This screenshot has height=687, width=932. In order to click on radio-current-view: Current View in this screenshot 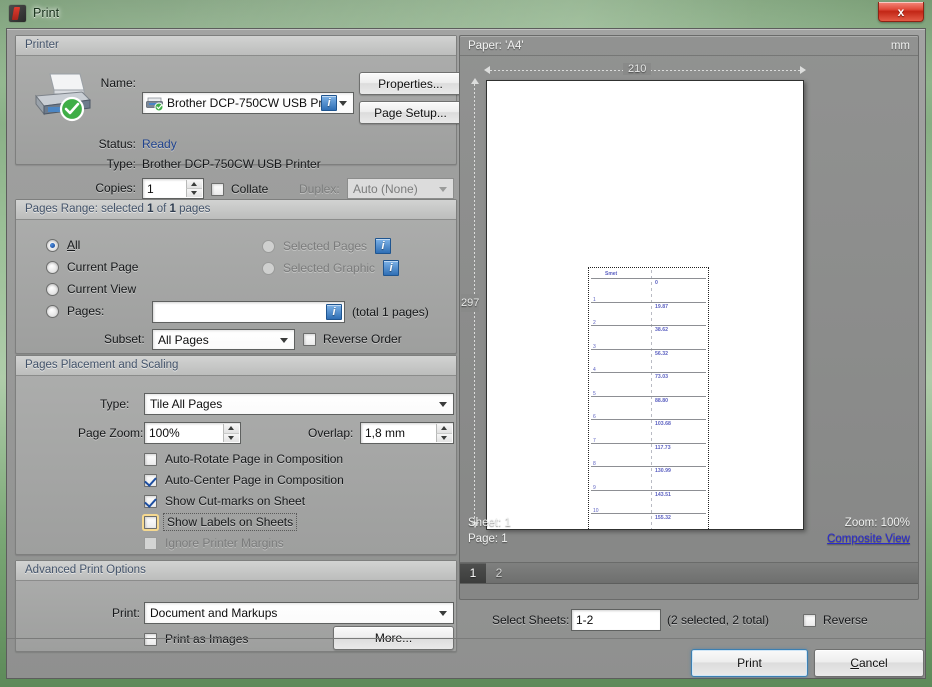, I will do `click(91, 289)`.